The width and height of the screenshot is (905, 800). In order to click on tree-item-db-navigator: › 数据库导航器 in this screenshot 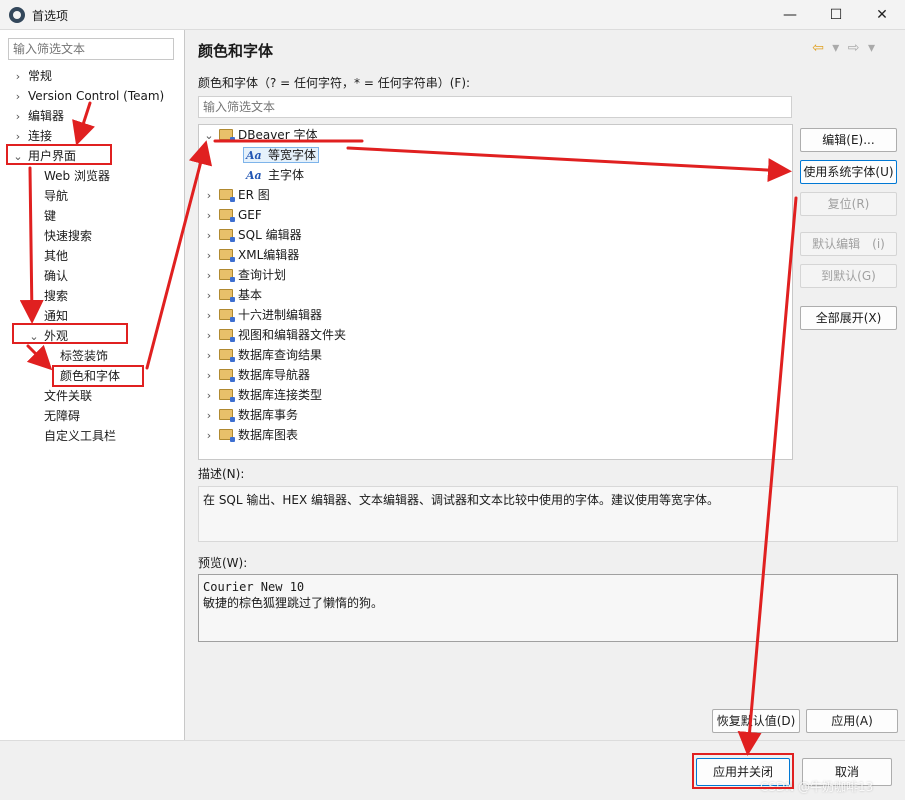, I will do `click(256, 375)`.